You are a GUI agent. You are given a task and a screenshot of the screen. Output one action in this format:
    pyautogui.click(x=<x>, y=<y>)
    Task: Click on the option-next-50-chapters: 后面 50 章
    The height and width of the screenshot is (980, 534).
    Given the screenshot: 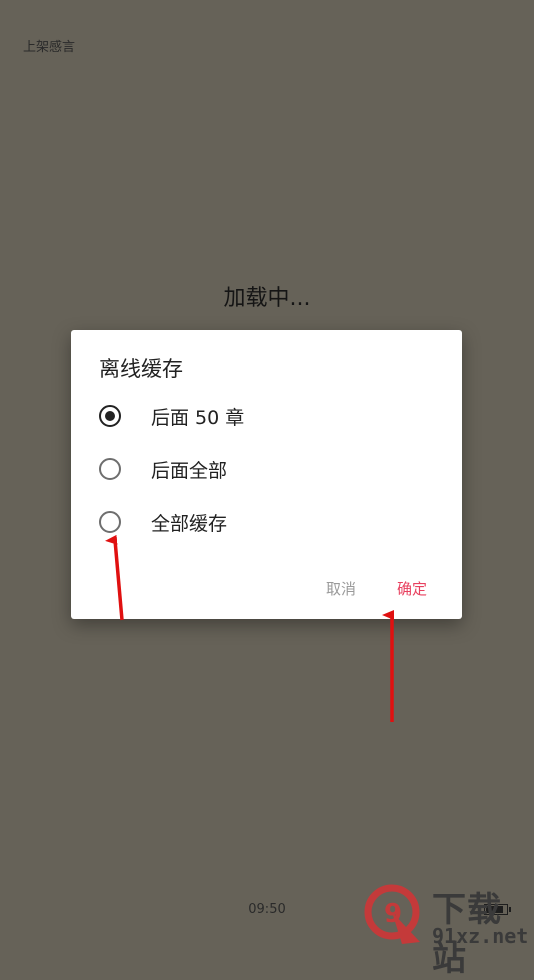 What is the action you would take?
    pyautogui.click(x=264, y=416)
    